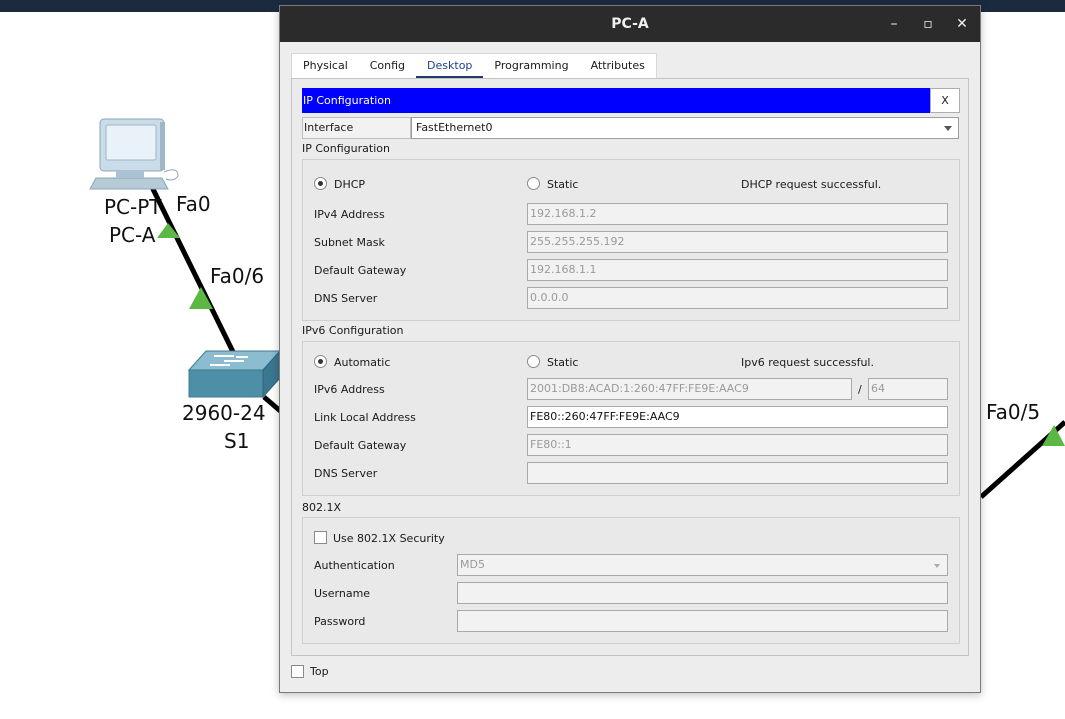 The height and width of the screenshot is (719, 1065). I want to click on pc-name-label: PC-A, so click(132, 235).